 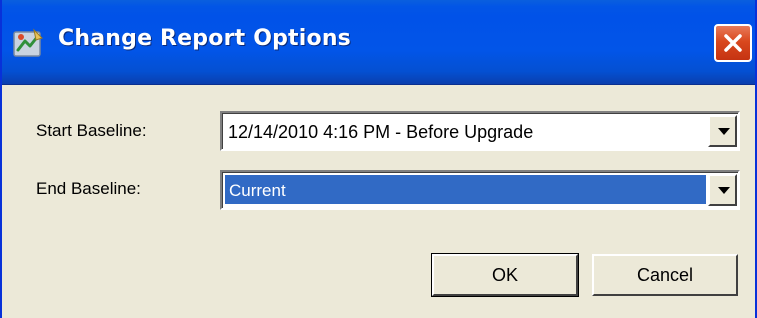 I want to click on report-options-icon, so click(x=29, y=43).